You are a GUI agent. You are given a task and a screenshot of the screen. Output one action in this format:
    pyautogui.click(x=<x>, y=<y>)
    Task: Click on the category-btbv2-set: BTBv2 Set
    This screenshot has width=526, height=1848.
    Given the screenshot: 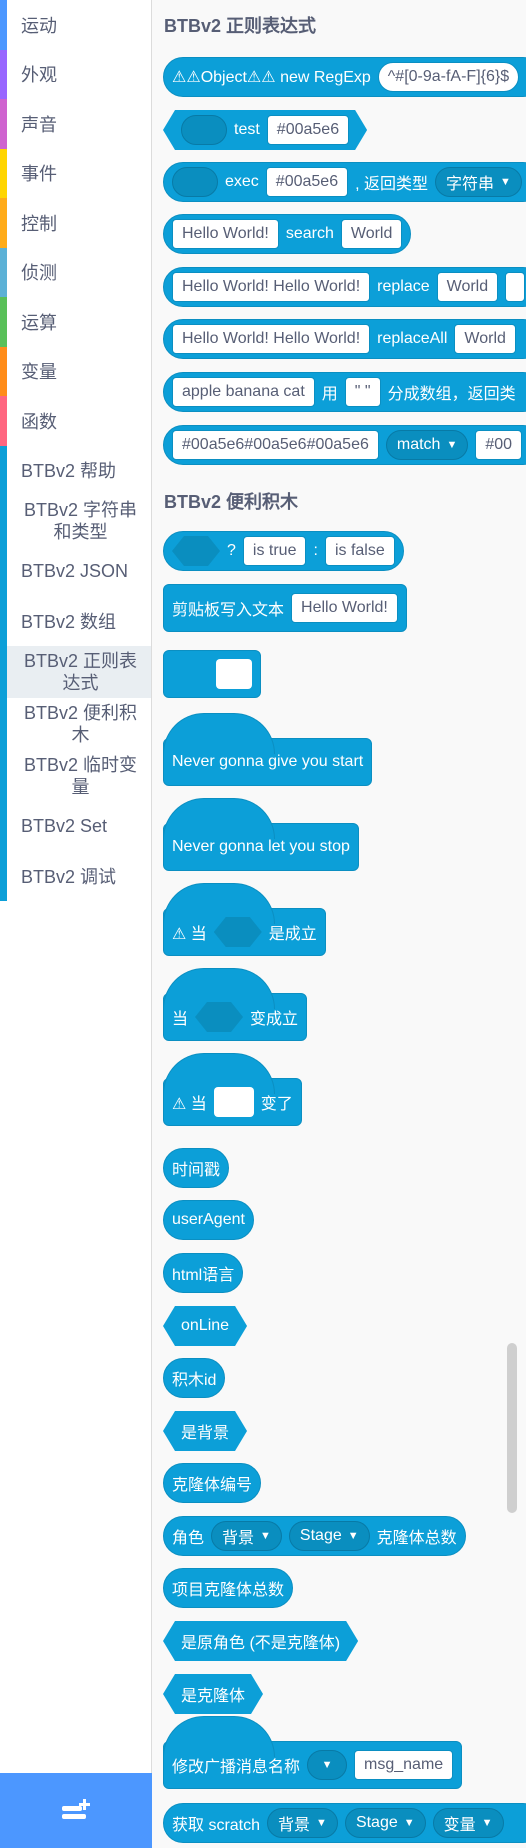 What is the action you would take?
    pyautogui.click(x=75, y=827)
    